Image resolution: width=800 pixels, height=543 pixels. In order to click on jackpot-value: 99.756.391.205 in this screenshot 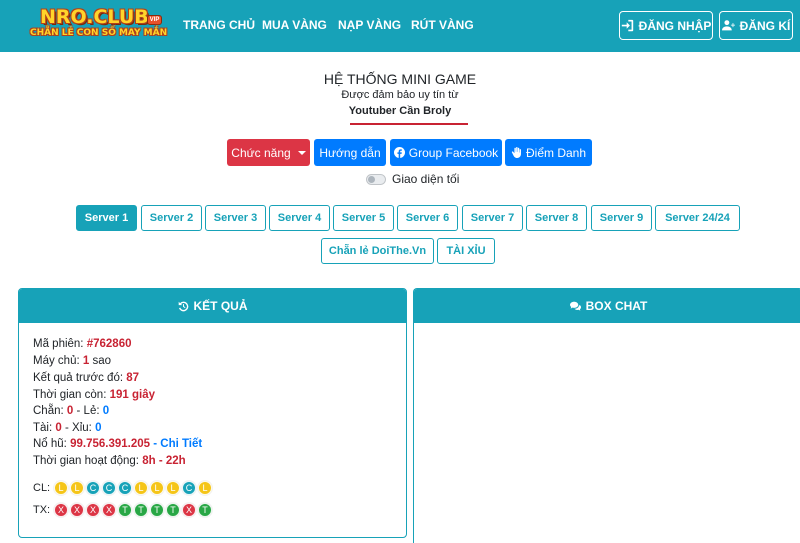, I will do `click(110, 444)`.